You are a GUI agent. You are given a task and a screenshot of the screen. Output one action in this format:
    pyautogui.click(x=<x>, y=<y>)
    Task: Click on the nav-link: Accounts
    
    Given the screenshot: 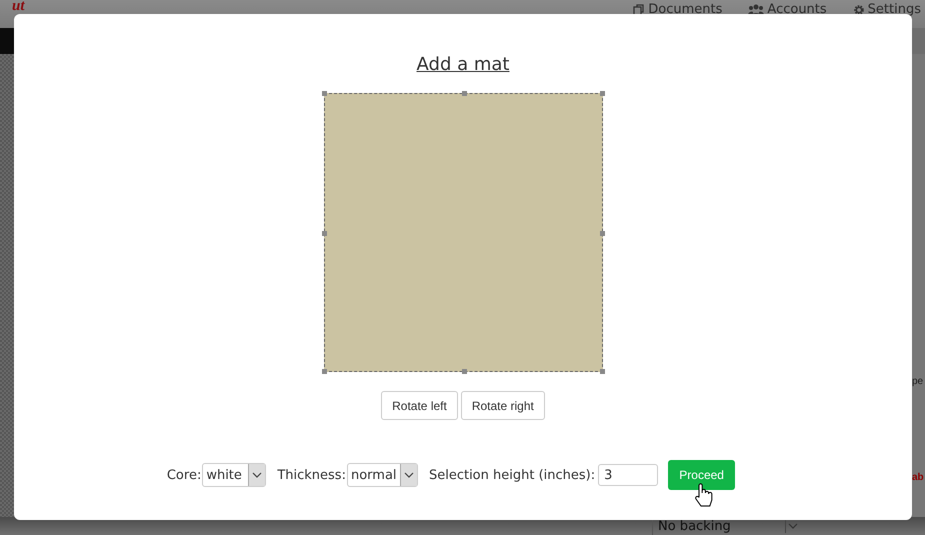 What is the action you would take?
    pyautogui.click(x=787, y=10)
    